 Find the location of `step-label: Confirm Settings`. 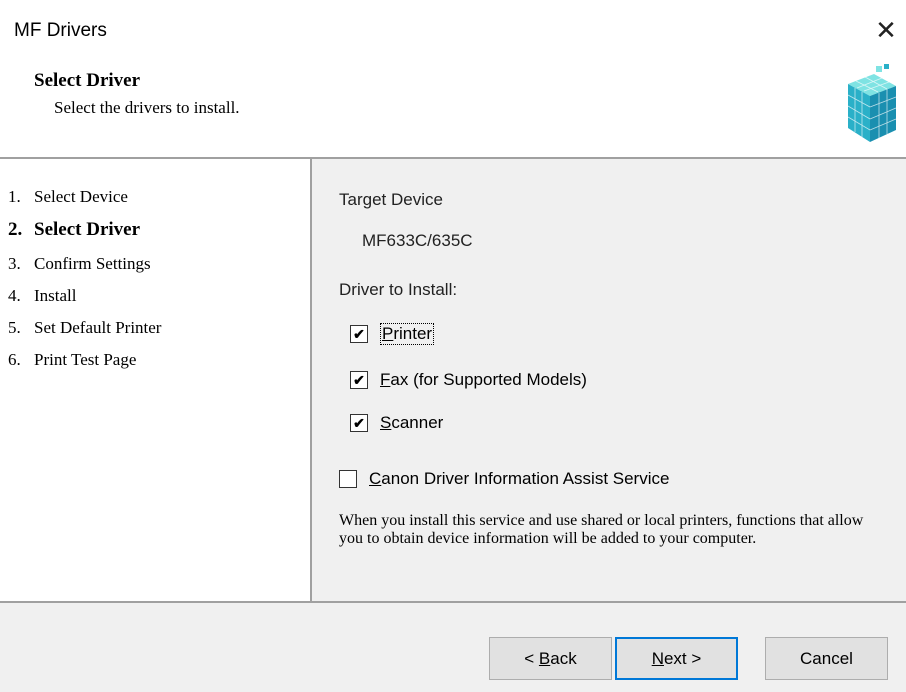

step-label: Confirm Settings is located at coordinates (92, 263).